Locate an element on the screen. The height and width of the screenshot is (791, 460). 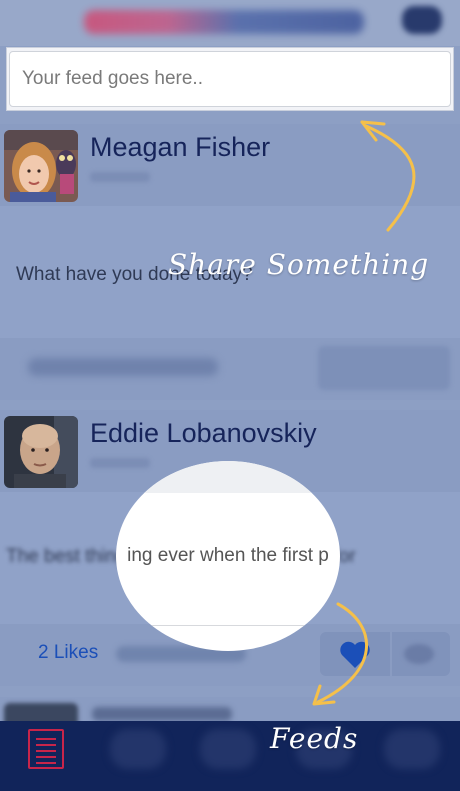
likes-count: 2 Likes is located at coordinates (68, 653).